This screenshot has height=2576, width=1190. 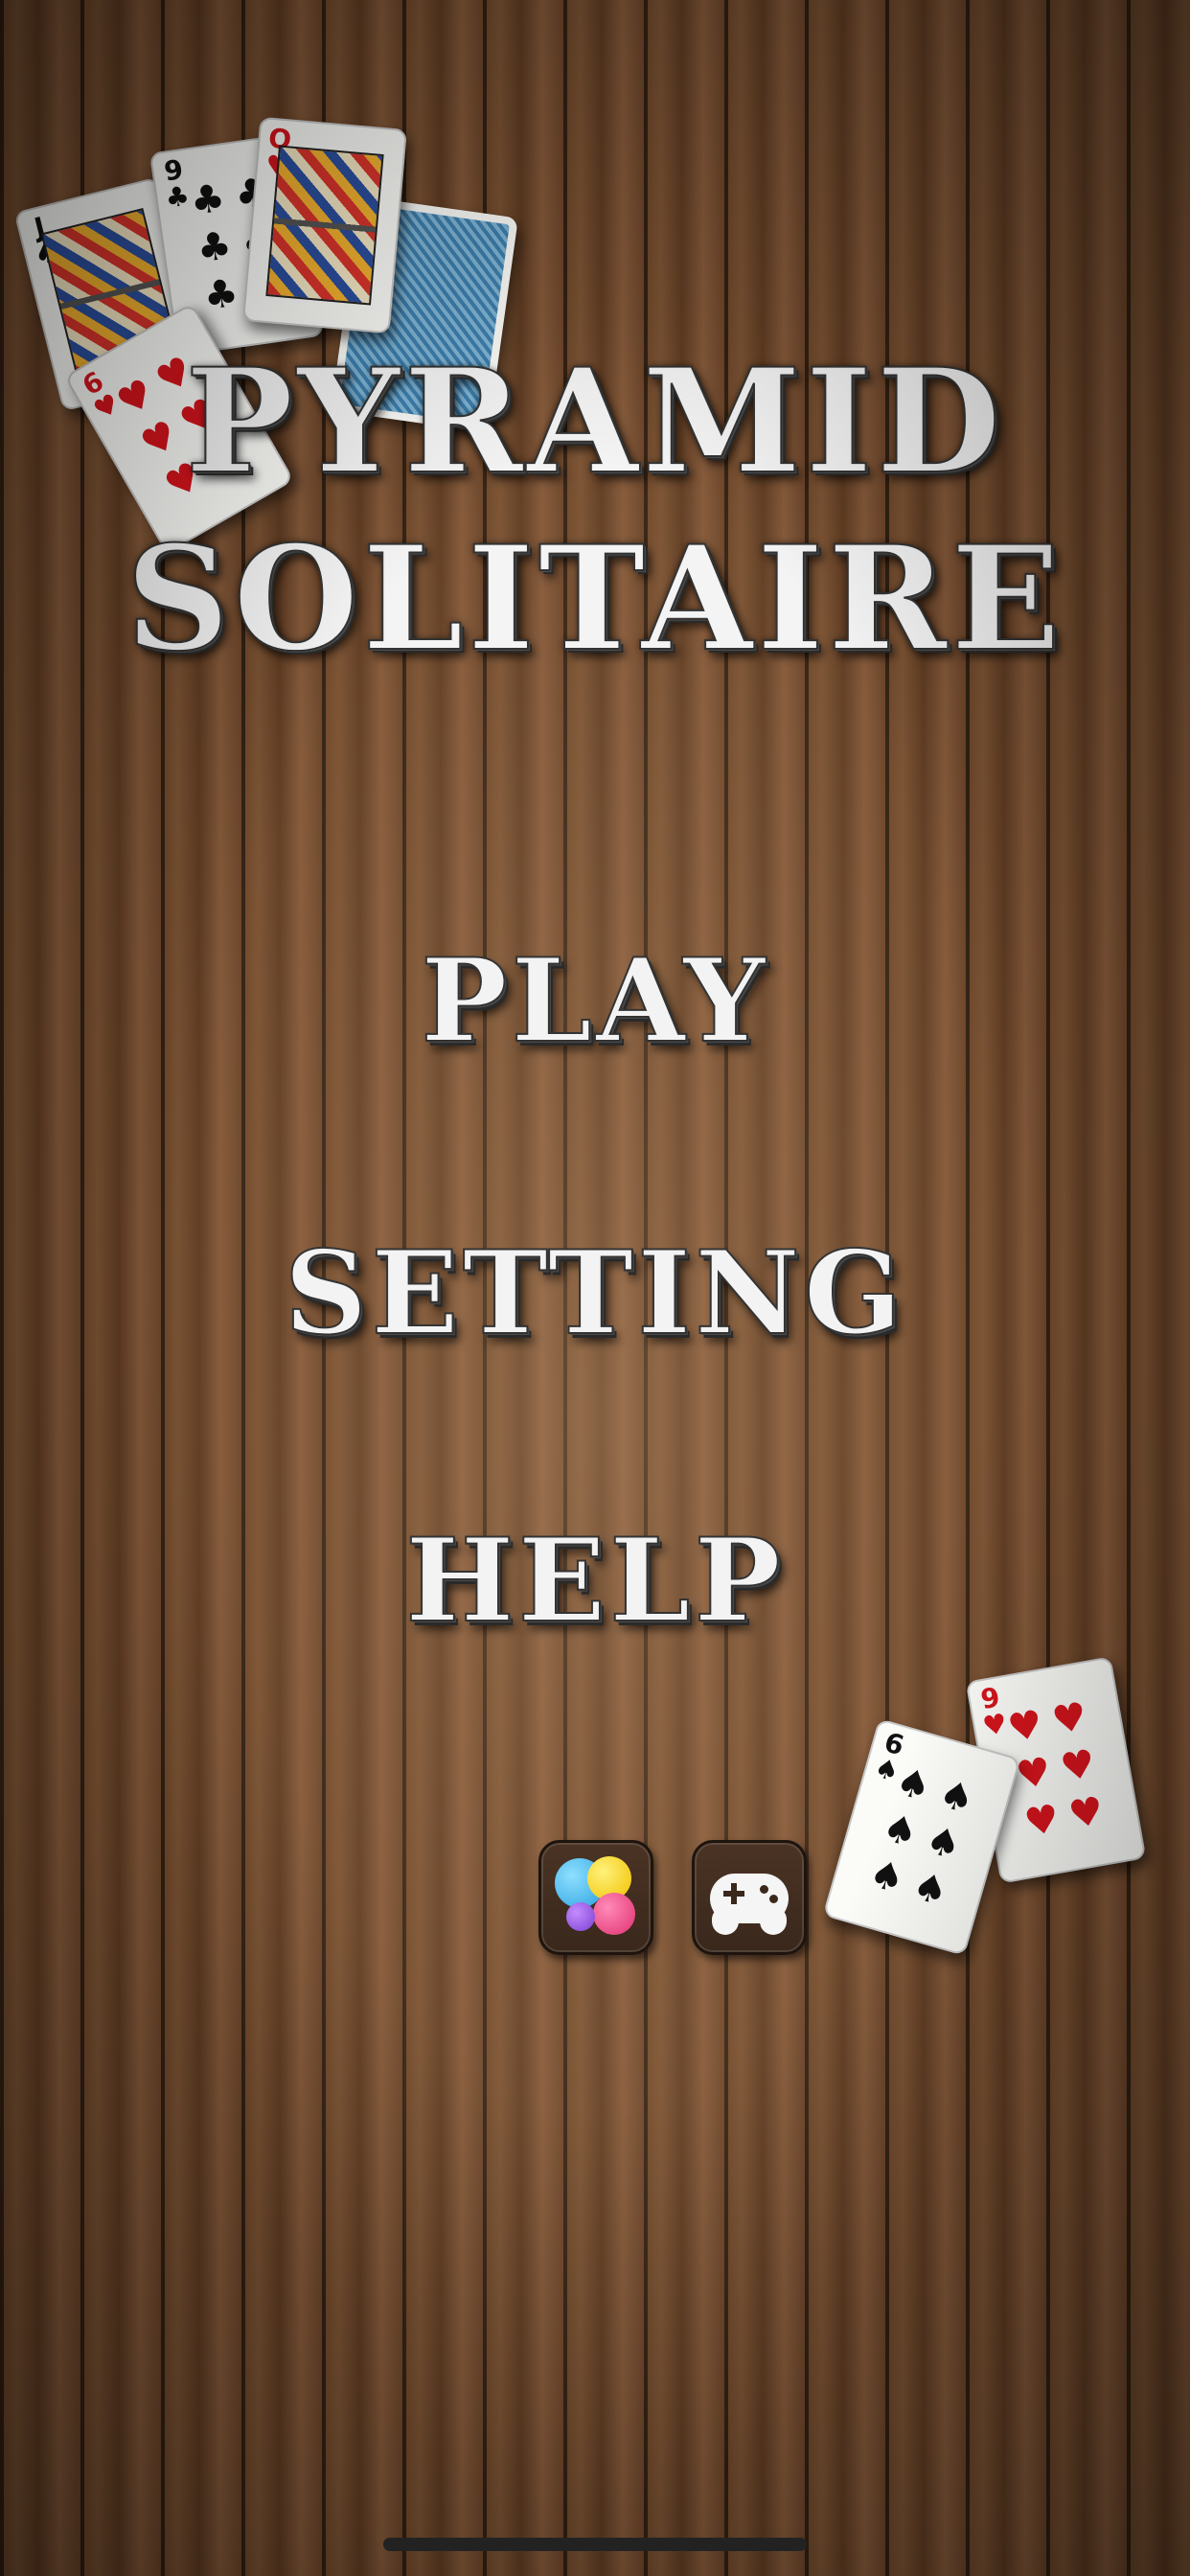 I want to click on queen-of-hearts-card: Q ♥, so click(x=325, y=225).